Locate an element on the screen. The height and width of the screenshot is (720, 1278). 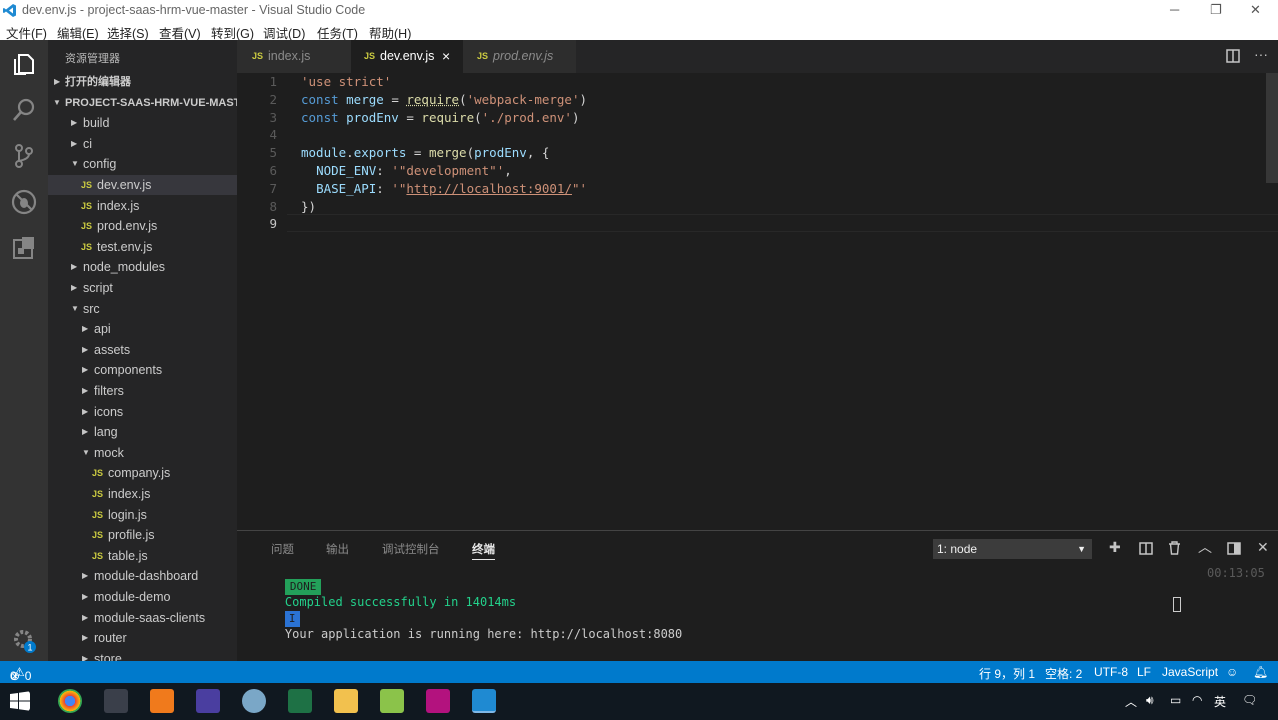
file-explorer-icon is located at coordinates (346, 701).